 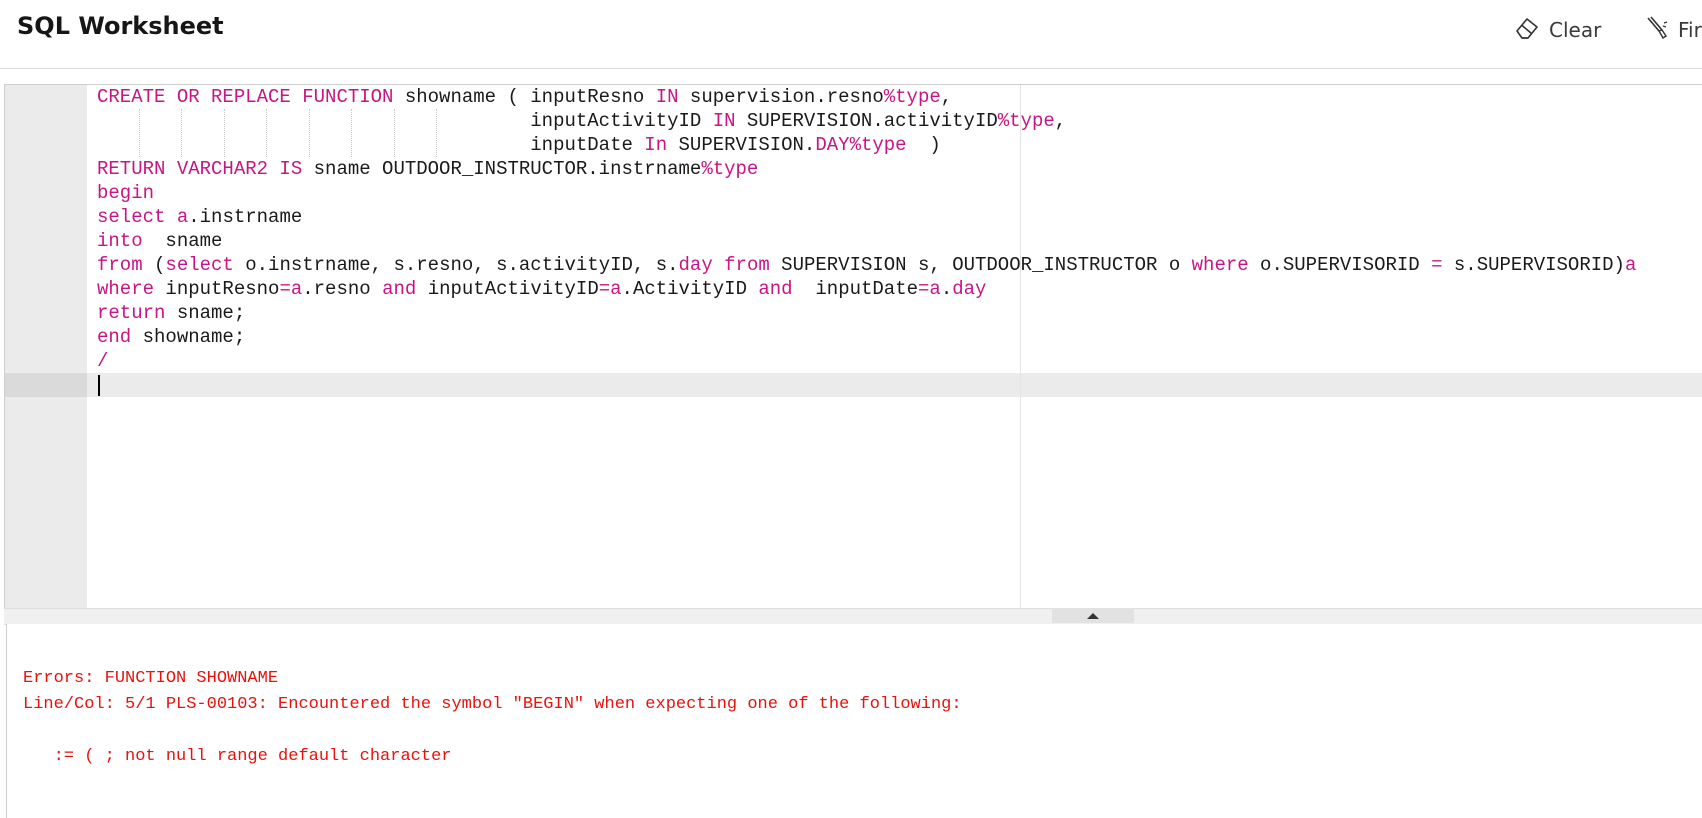 What do you see at coordinates (114, 337) in the screenshot?
I see `keyword-token: end` at bounding box center [114, 337].